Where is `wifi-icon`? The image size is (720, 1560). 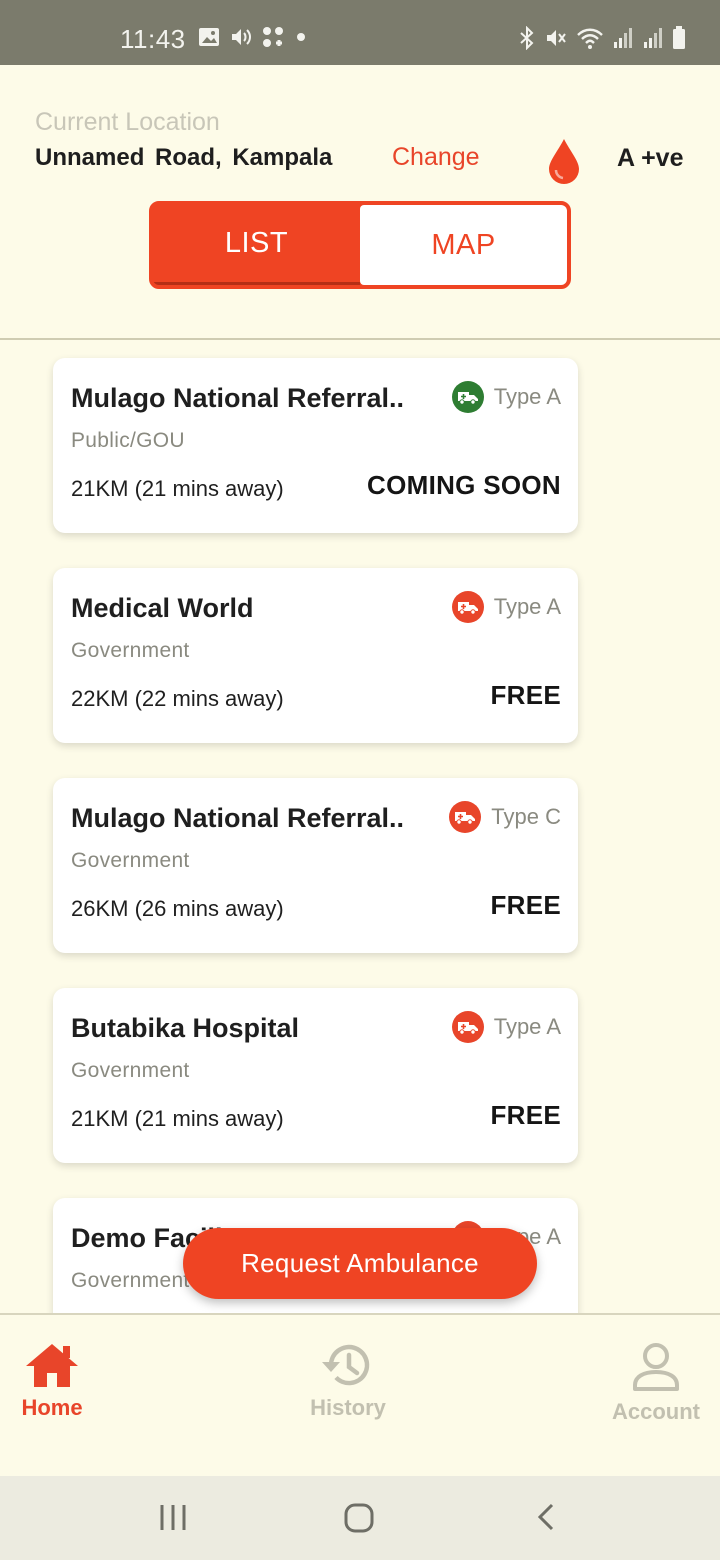
wifi-icon is located at coordinates (590, 38).